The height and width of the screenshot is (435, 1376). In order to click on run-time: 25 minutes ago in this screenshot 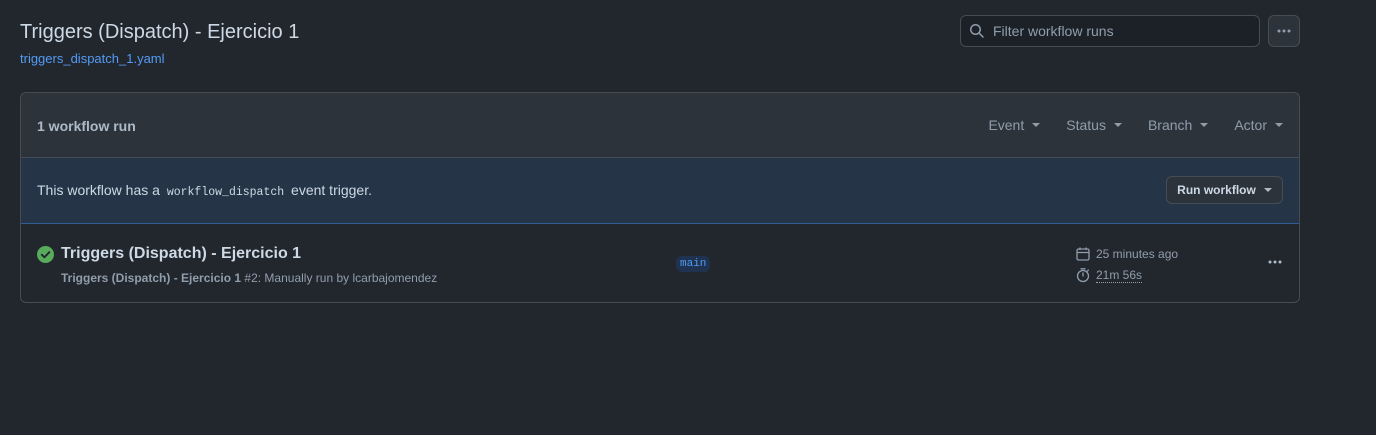, I will do `click(1140, 254)`.